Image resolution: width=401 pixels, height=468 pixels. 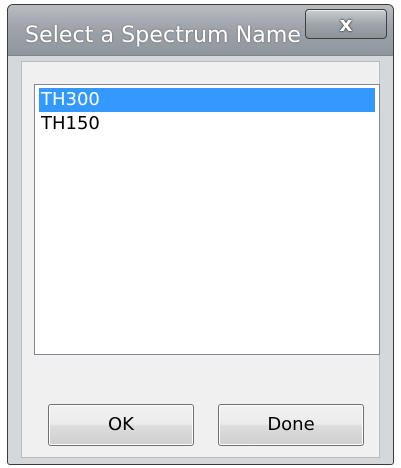 What do you see at coordinates (163, 35) in the screenshot?
I see `window-title: Select a Spectrum Name` at bounding box center [163, 35].